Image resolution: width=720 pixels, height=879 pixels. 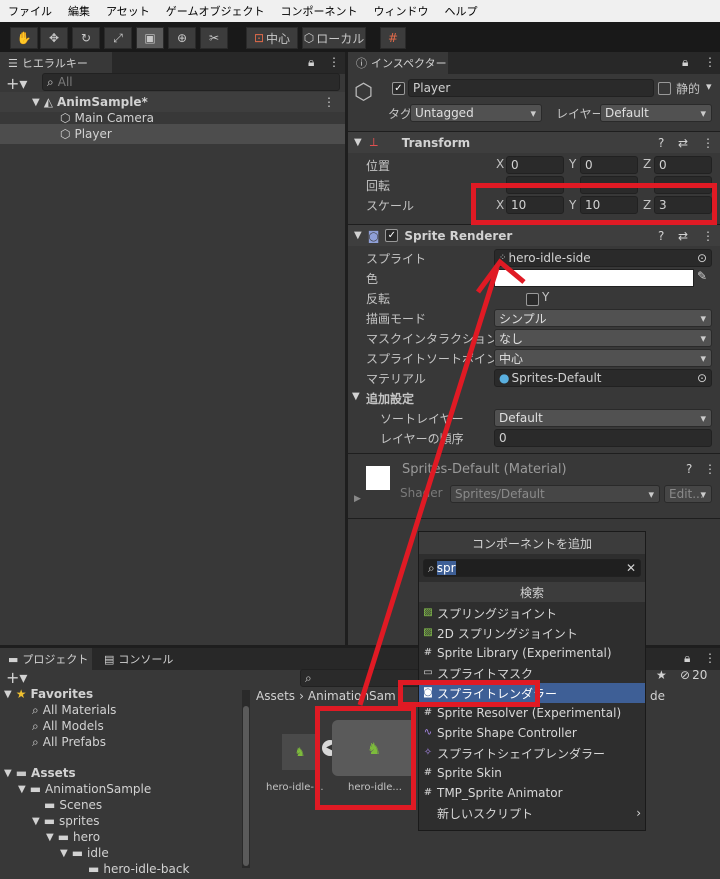 I want to click on annotation-arrow-head, so click(x=500, y=276).